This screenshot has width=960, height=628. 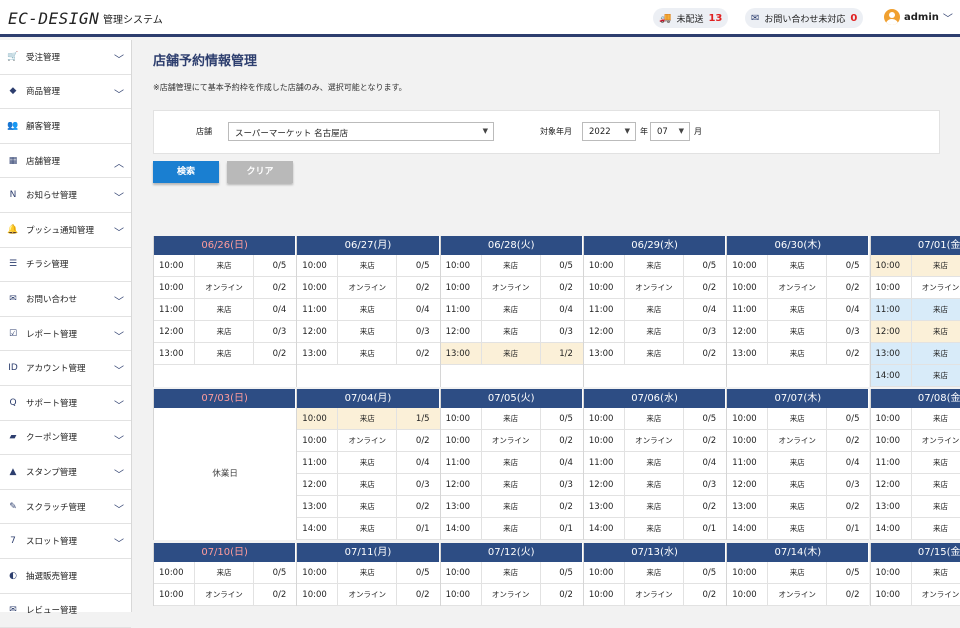 I want to click on sidebar-item: ◐抽選販売管理, so click(x=65, y=576).